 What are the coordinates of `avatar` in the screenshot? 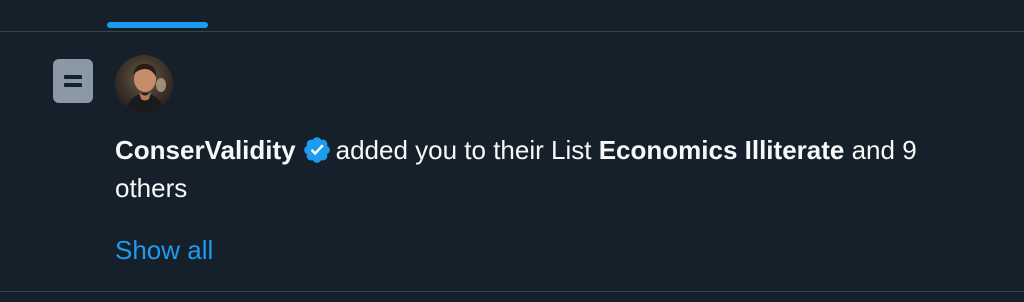 It's located at (144, 84).